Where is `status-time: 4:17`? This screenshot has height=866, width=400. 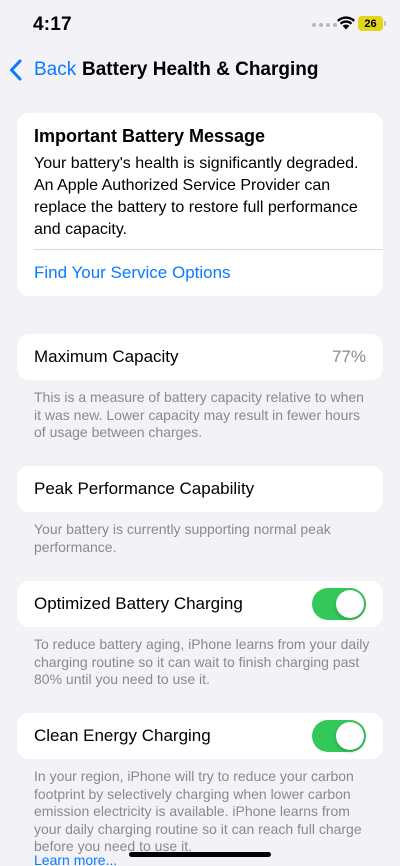 status-time: 4:17 is located at coordinates (52, 24).